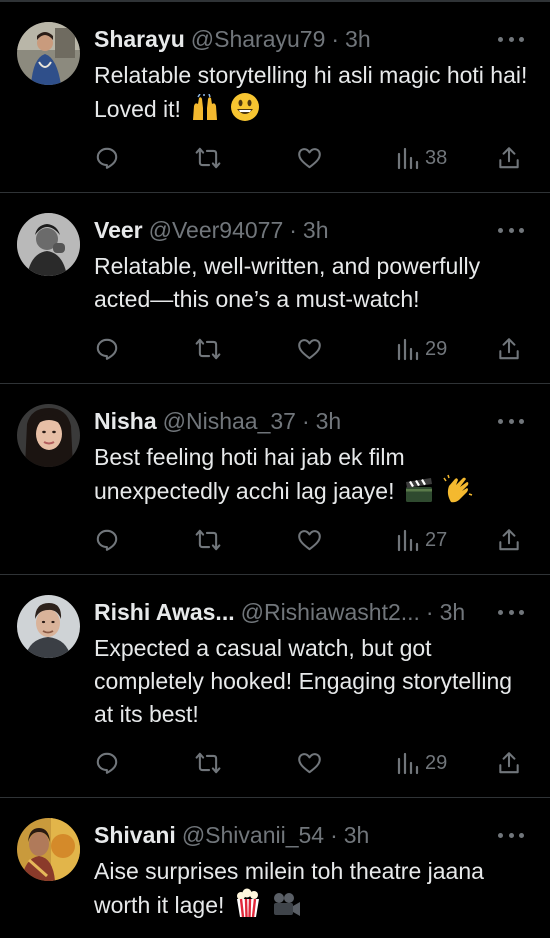 This screenshot has width=550, height=938. What do you see at coordinates (253, 835) in the screenshot?
I see `author-handle: @Shivanii_54` at bounding box center [253, 835].